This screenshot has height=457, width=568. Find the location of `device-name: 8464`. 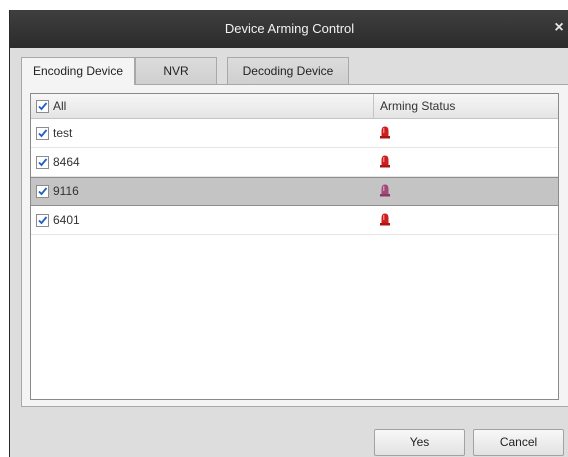

device-name: 8464 is located at coordinates (66, 162).